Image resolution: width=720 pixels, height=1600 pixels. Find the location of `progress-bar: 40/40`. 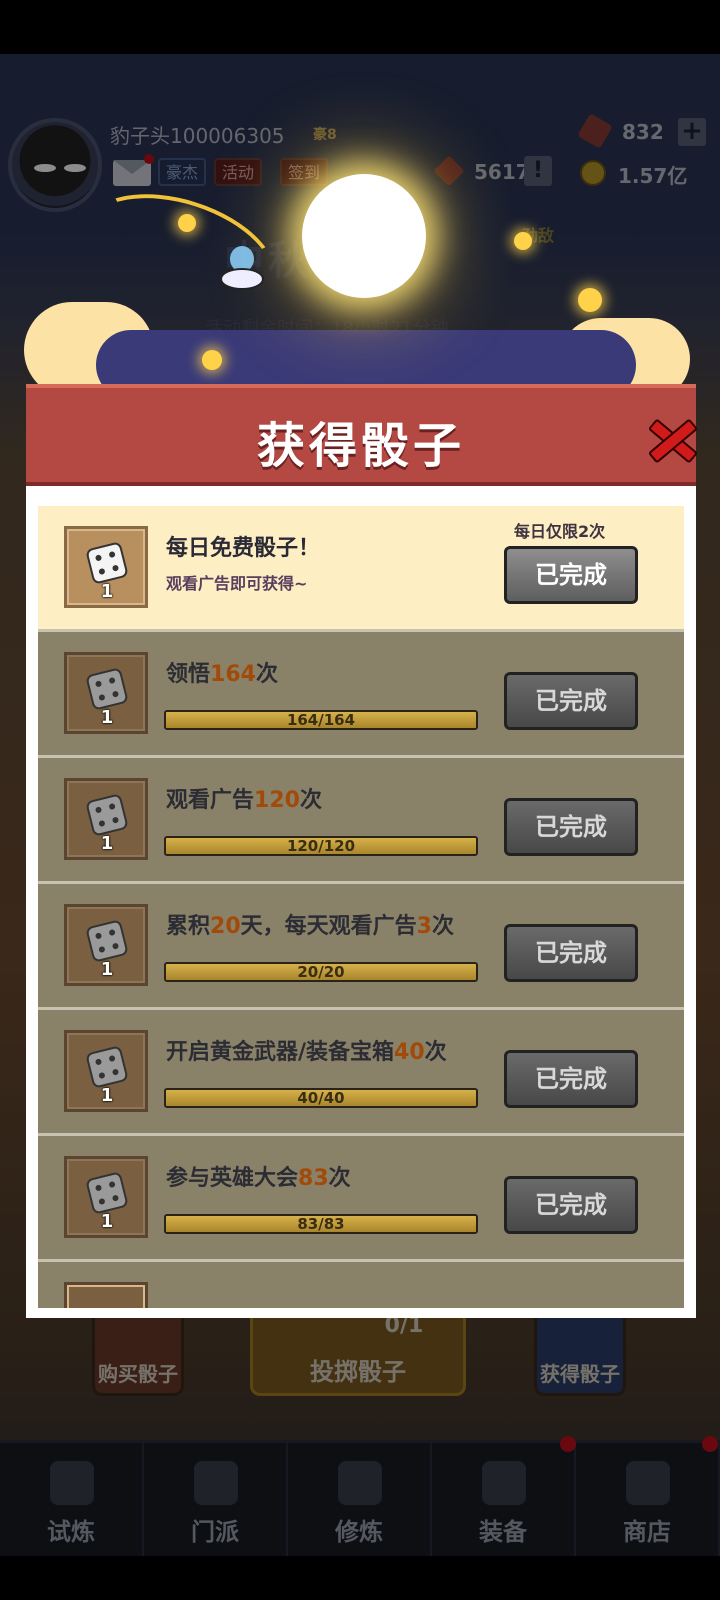

progress-bar: 40/40 is located at coordinates (321, 1098).